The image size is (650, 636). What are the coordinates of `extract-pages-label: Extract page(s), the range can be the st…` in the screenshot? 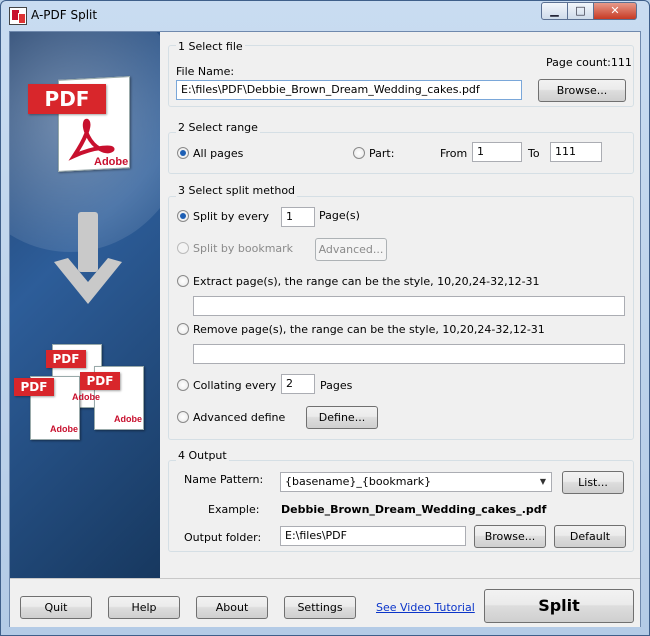 It's located at (366, 281).